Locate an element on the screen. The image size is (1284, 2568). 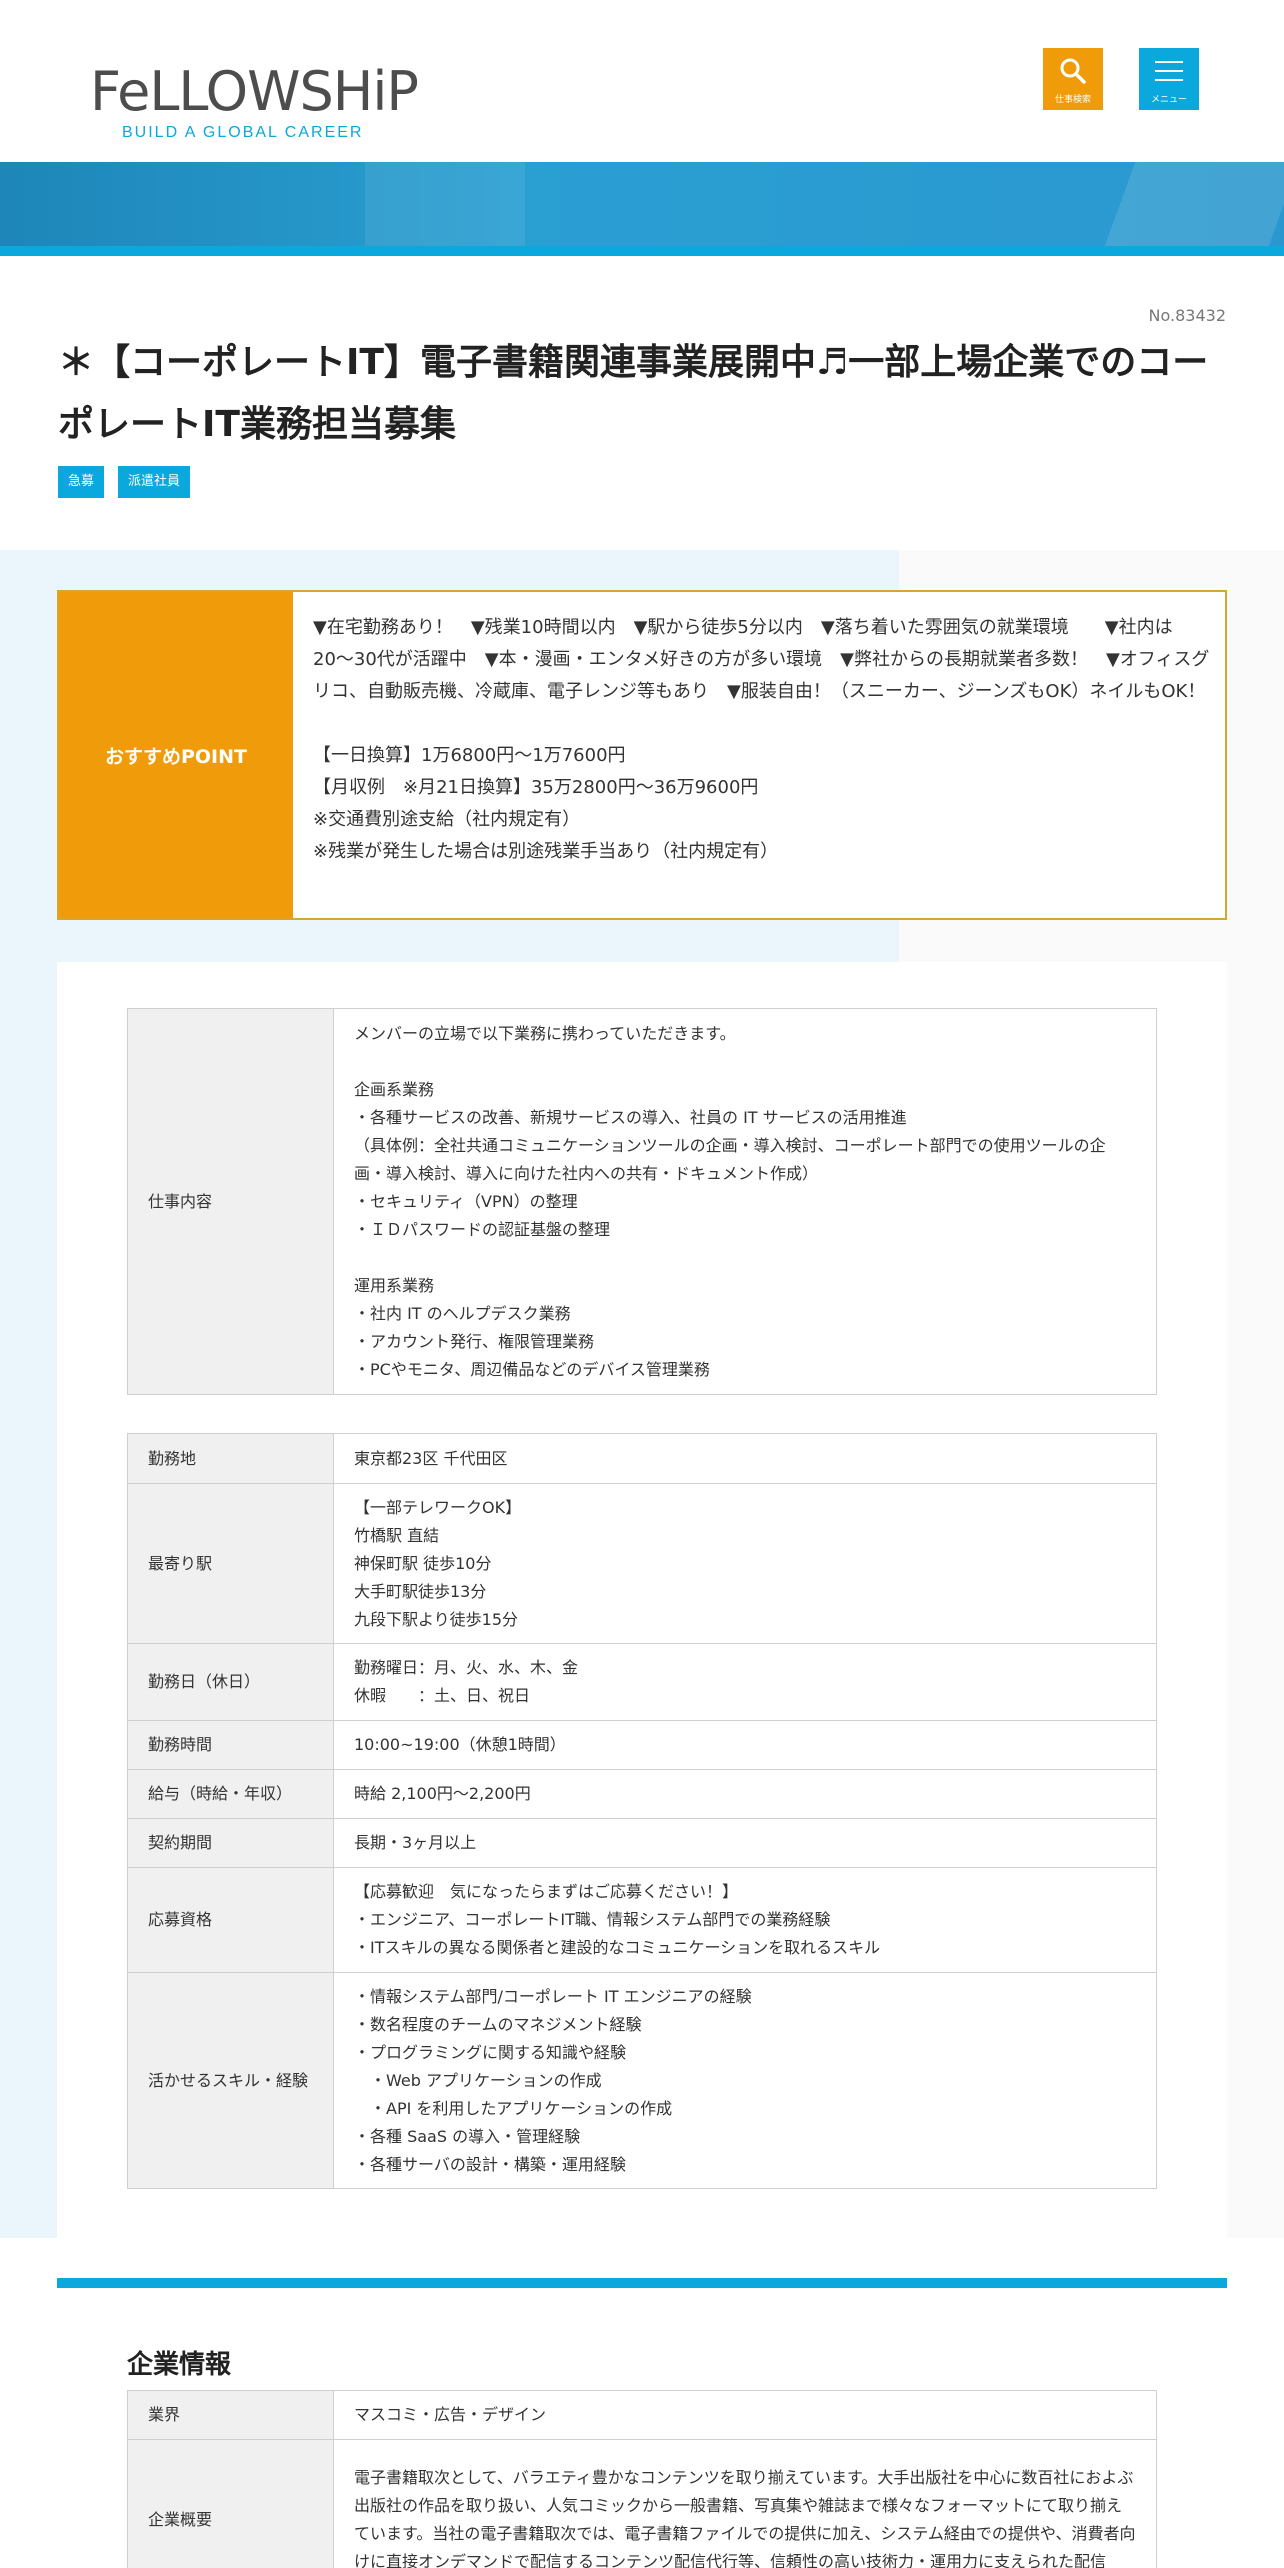
job-tags: 急募 派遣社員 is located at coordinates (124, 482).